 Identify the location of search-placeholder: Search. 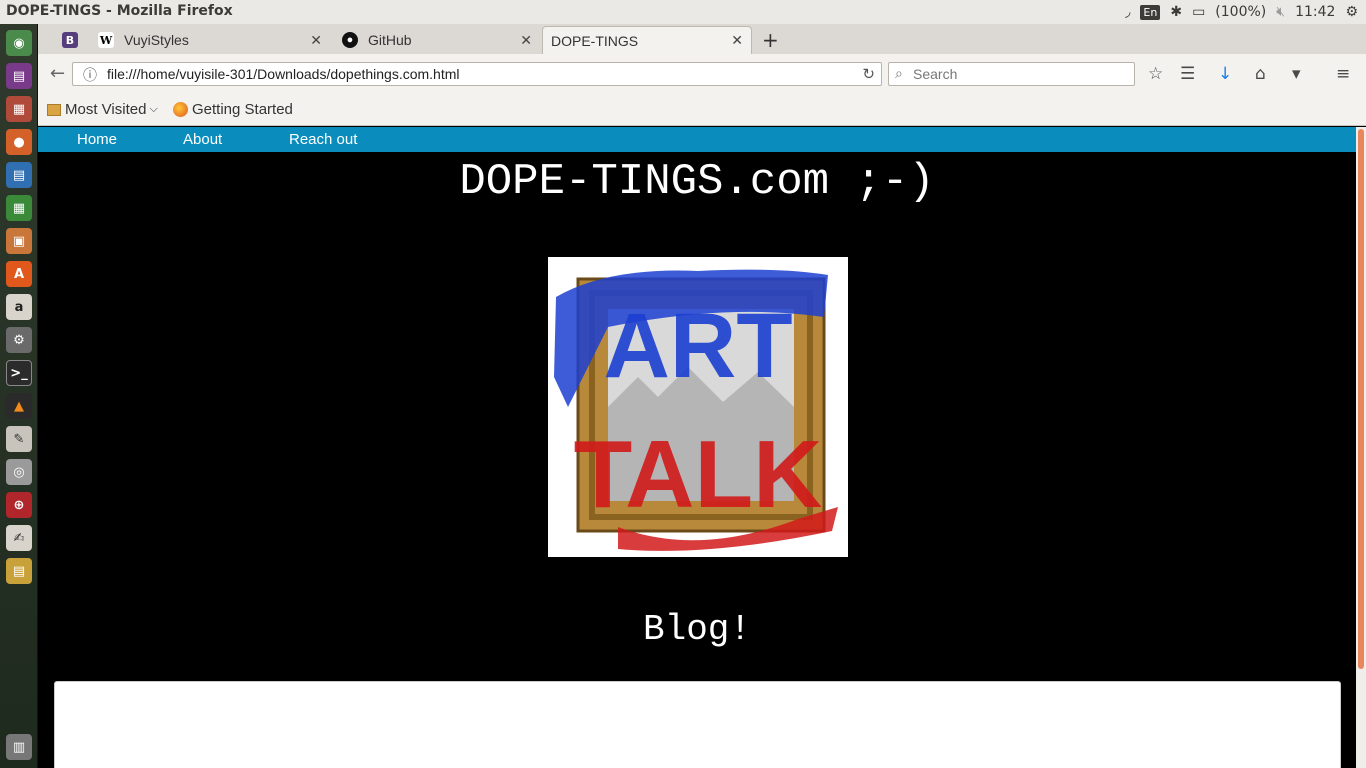
(935, 74).